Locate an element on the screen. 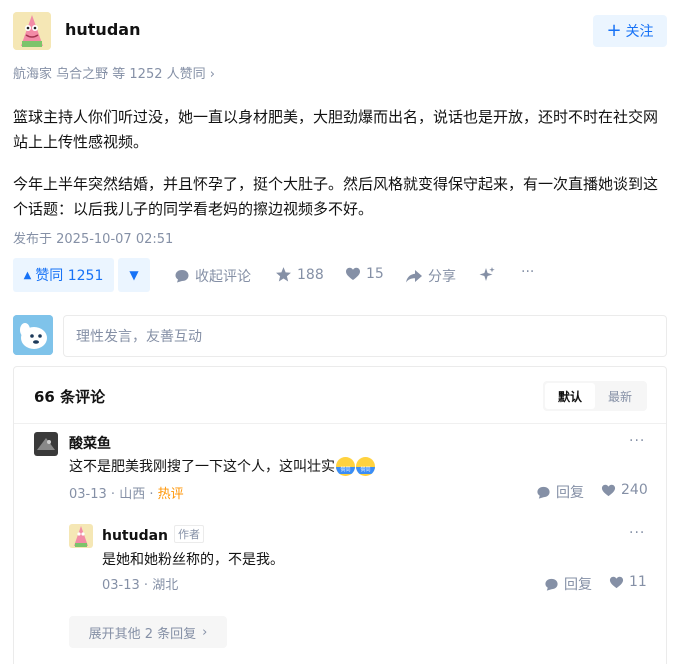 This screenshot has height=664, width=682. collapse-comments-button: 收起评论 is located at coordinates (212, 276).